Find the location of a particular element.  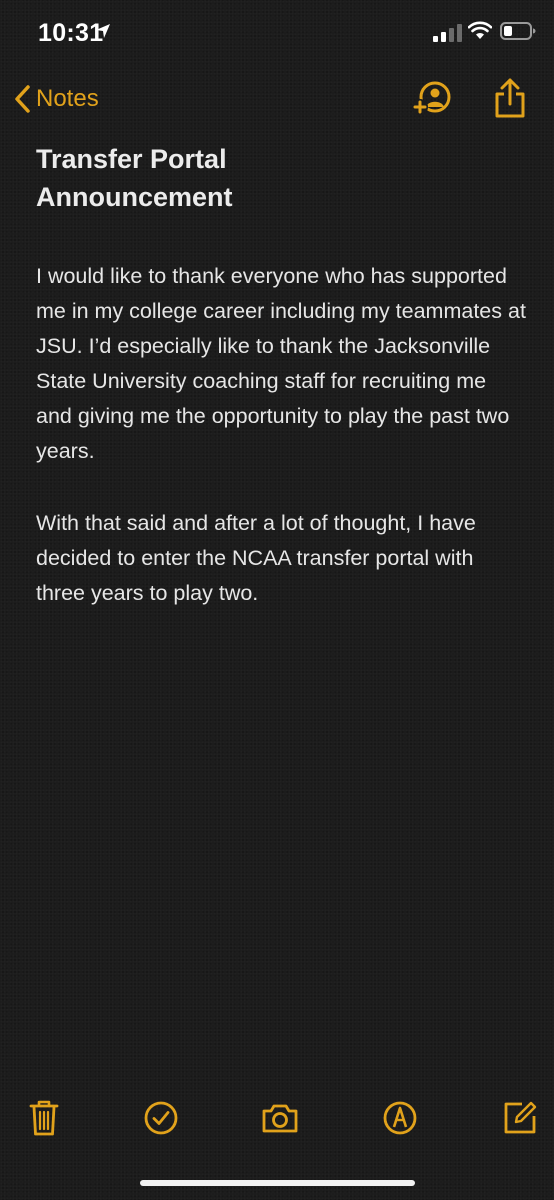

wifi-icon is located at coordinates (480, 30).